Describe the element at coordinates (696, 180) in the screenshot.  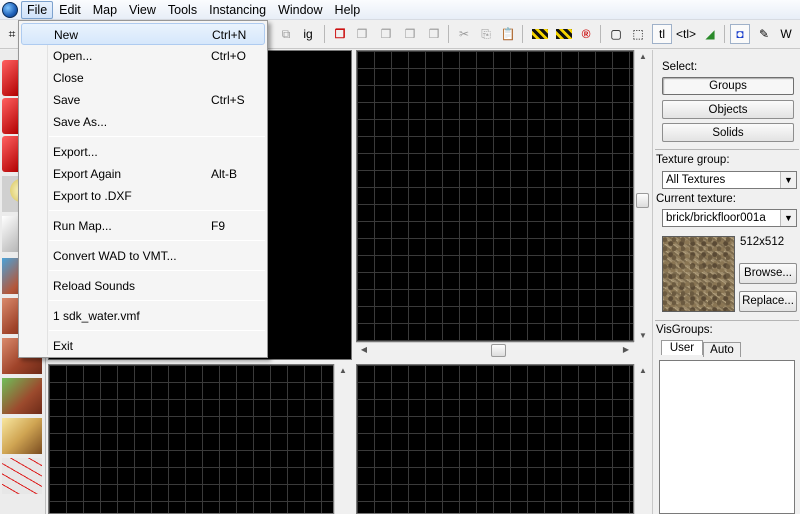
I see `texture-group-value: All Textures` at that location.